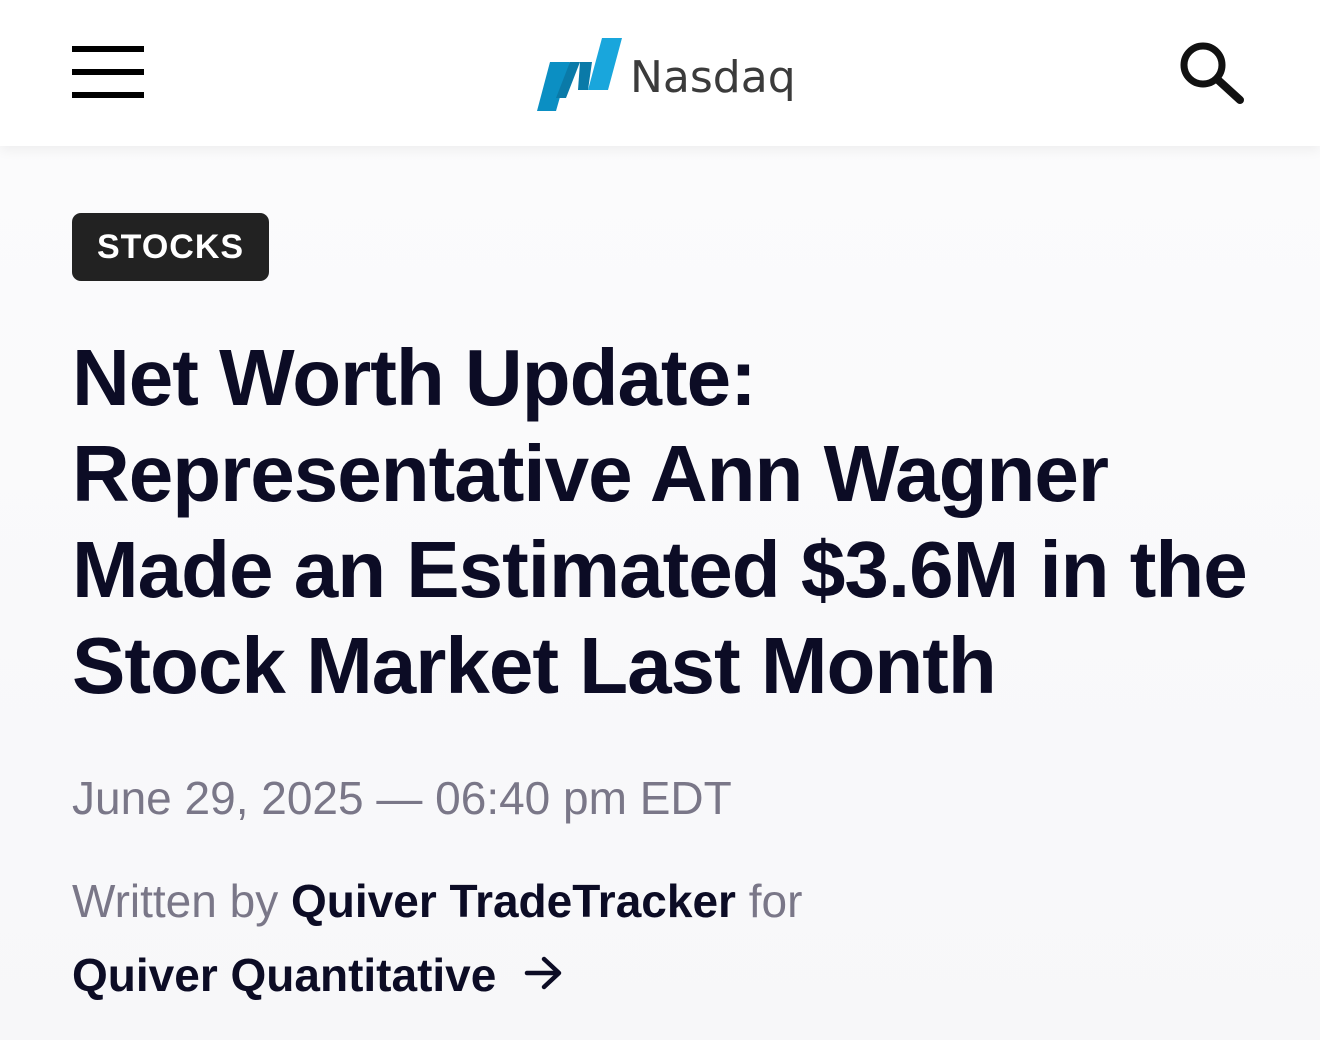  I want to click on nasdaq-logo-mark, so click(579, 74).